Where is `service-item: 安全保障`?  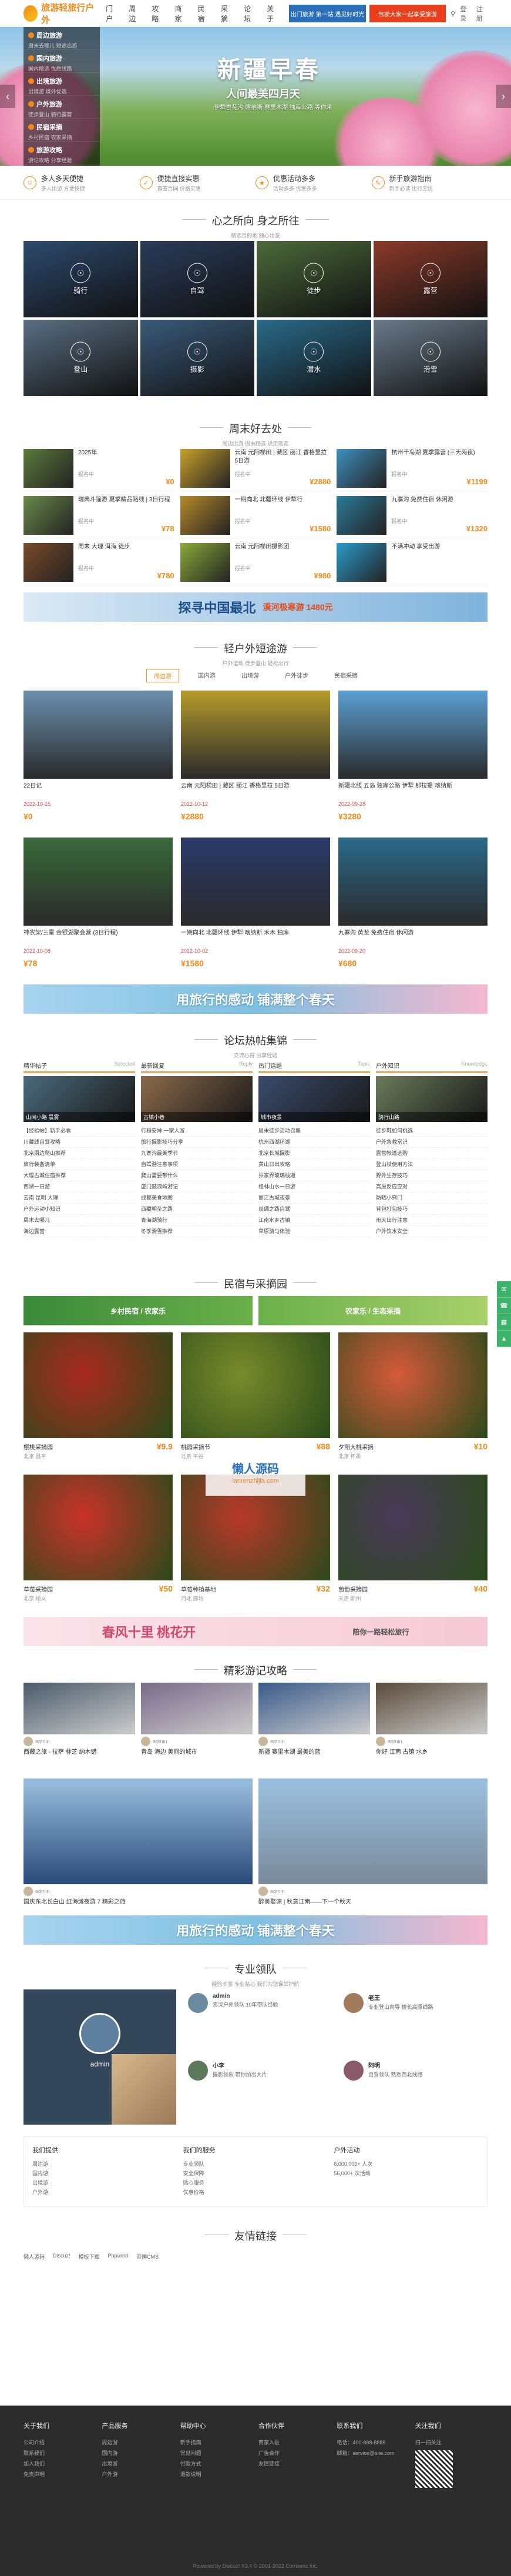
service-item: 安全保障 is located at coordinates (255, 2173).